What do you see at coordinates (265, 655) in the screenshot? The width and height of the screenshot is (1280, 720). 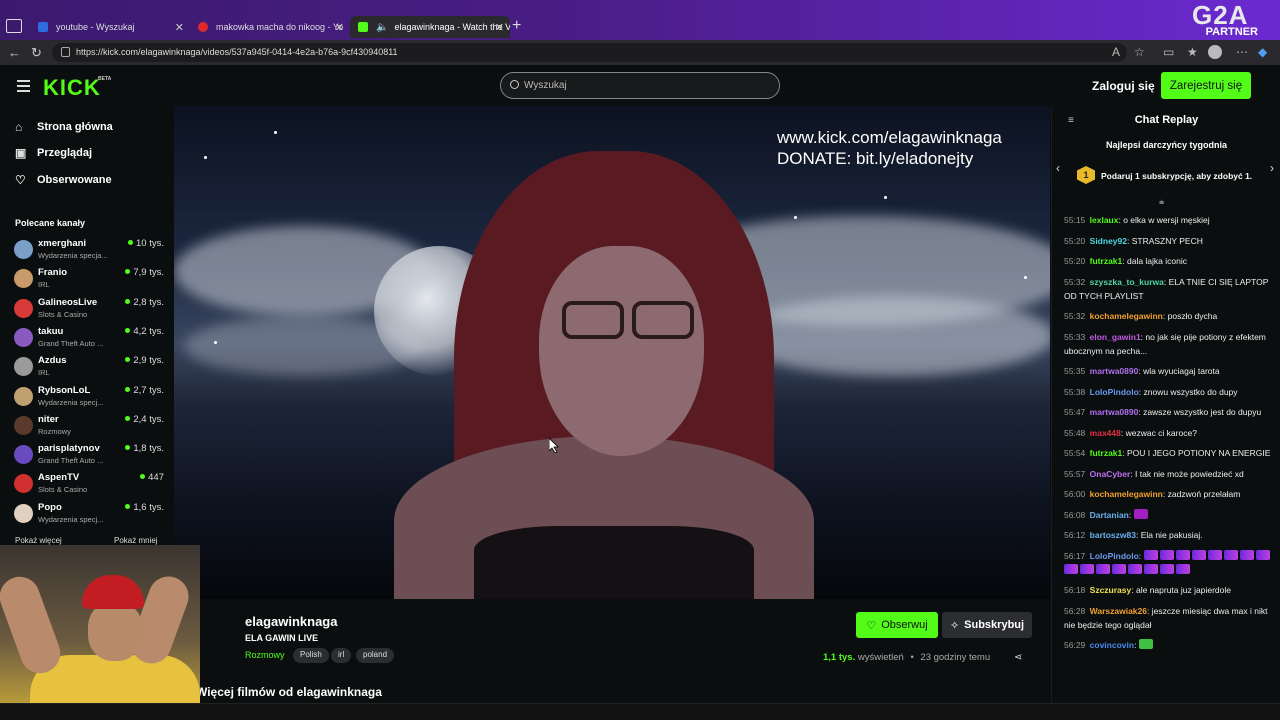 I see `category-link: Rozmowy` at bounding box center [265, 655].